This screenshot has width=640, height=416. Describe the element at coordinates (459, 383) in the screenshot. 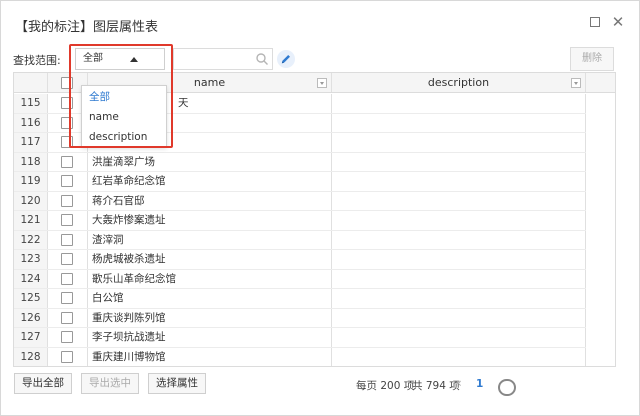

I see `prev-page-button: ‹` at that location.